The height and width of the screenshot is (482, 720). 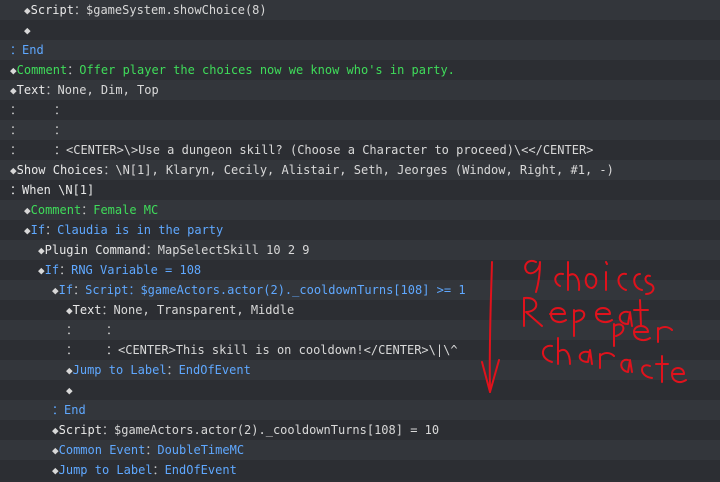 I want to click on command-row: ◆If：RNG Variable = 108, so click(x=360, y=270).